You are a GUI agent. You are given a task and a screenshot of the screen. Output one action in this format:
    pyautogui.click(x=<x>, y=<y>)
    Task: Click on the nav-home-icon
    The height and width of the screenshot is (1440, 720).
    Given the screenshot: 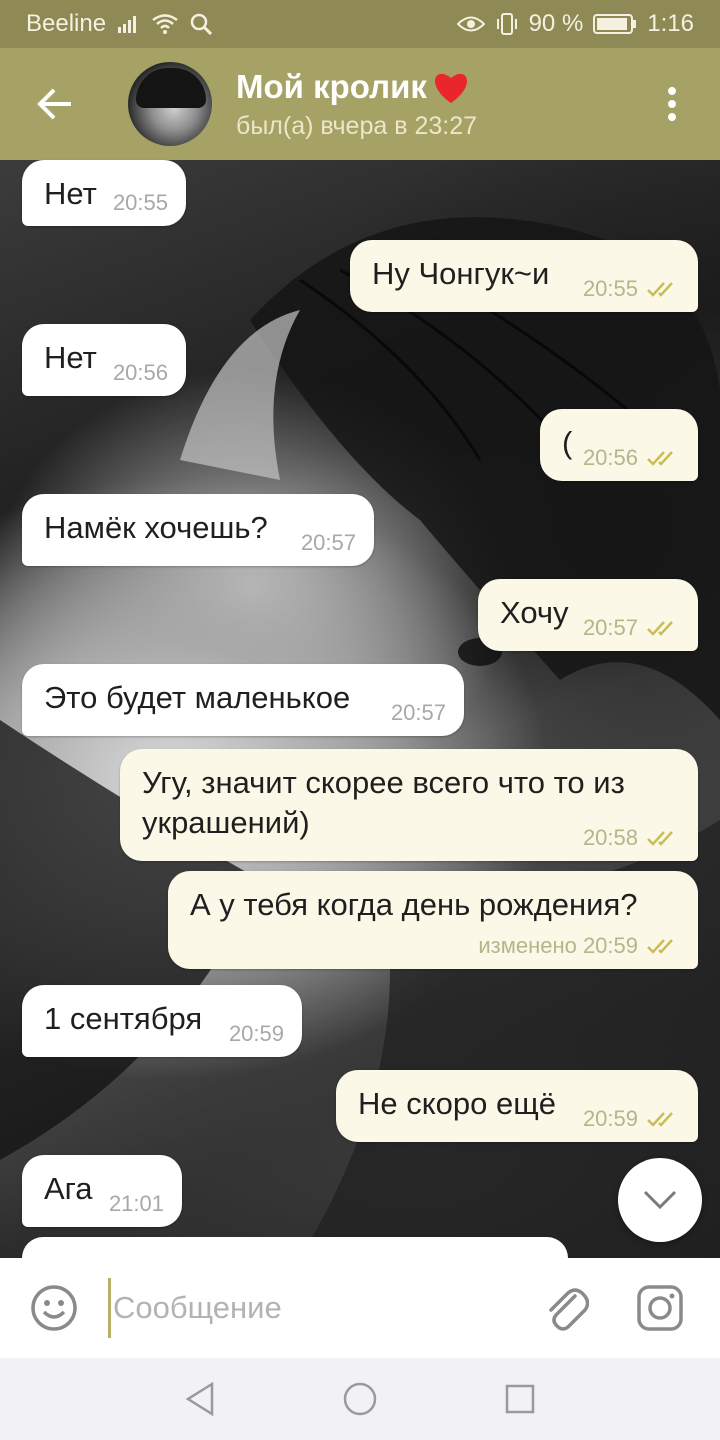 What is the action you would take?
    pyautogui.click(x=360, y=1399)
    